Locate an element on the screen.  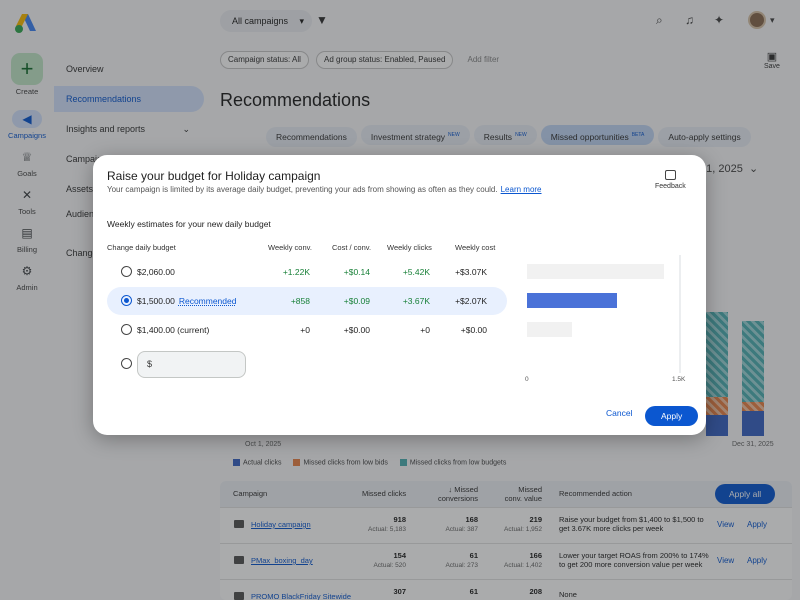
chart-axis-min: 0 is located at coordinates (527, 379).